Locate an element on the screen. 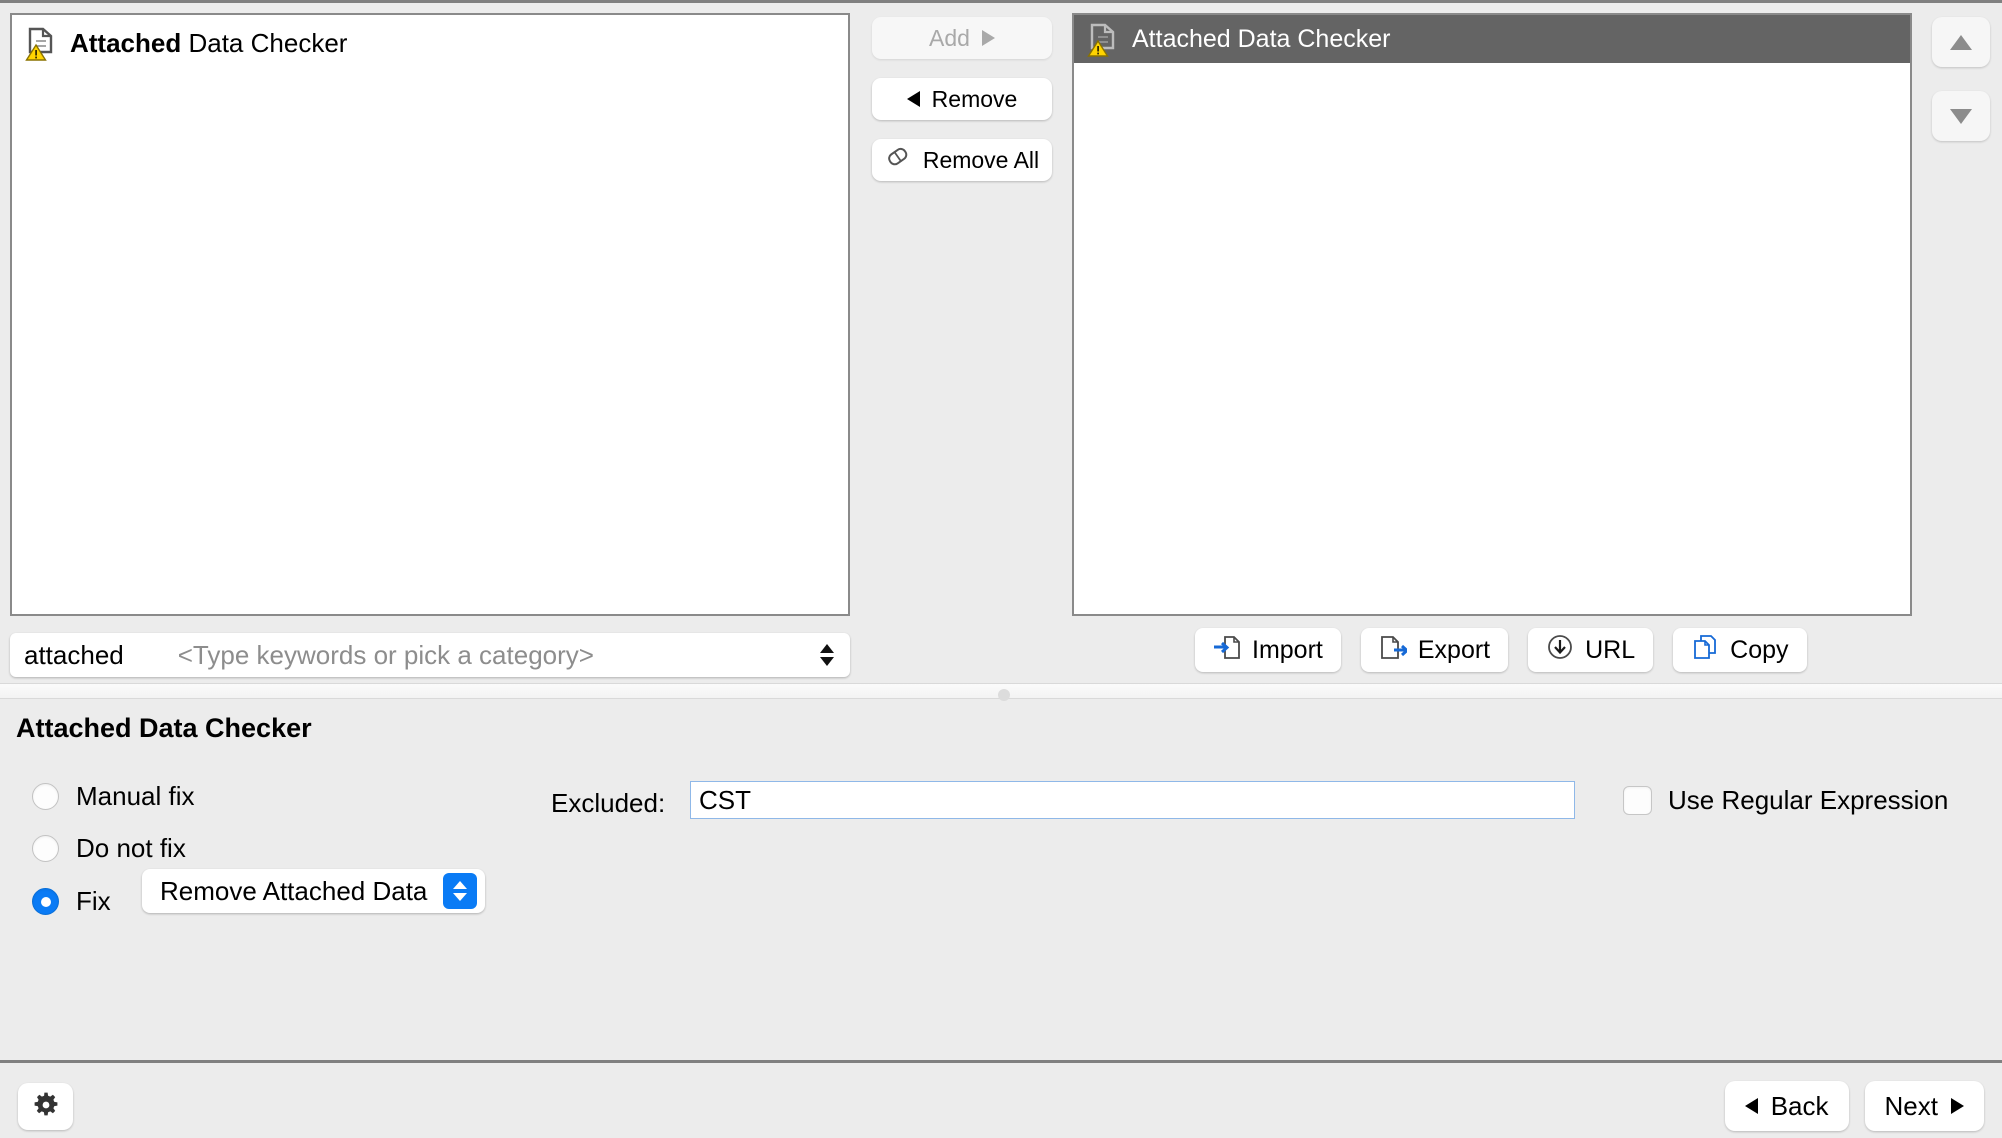 This screenshot has width=2002, height=1138. radio-manual-fix-indicator is located at coordinates (45, 796).